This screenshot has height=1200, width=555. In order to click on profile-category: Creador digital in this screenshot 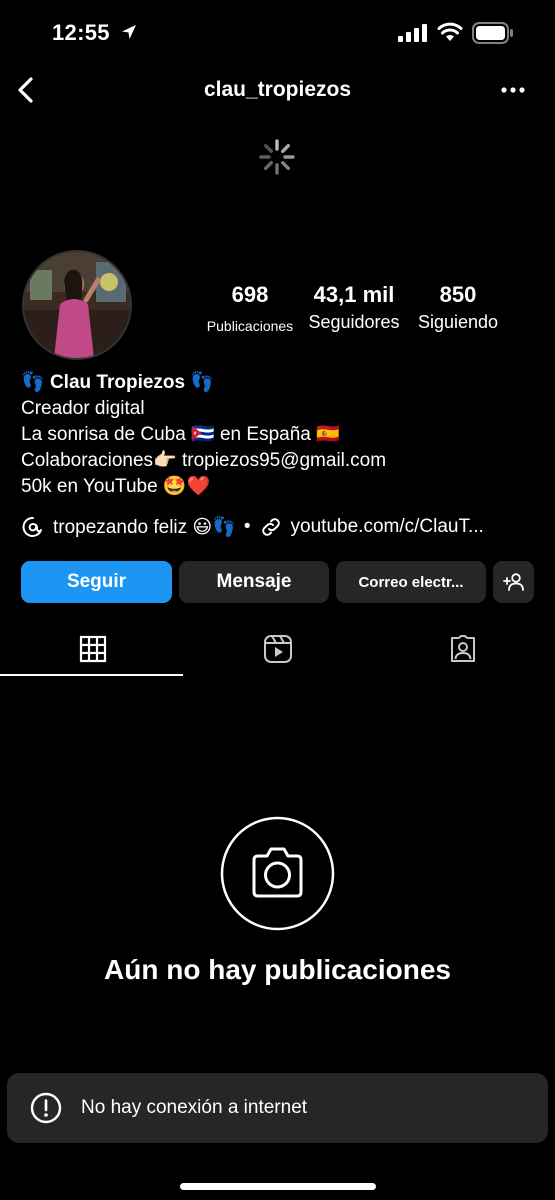, I will do `click(83, 408)`.